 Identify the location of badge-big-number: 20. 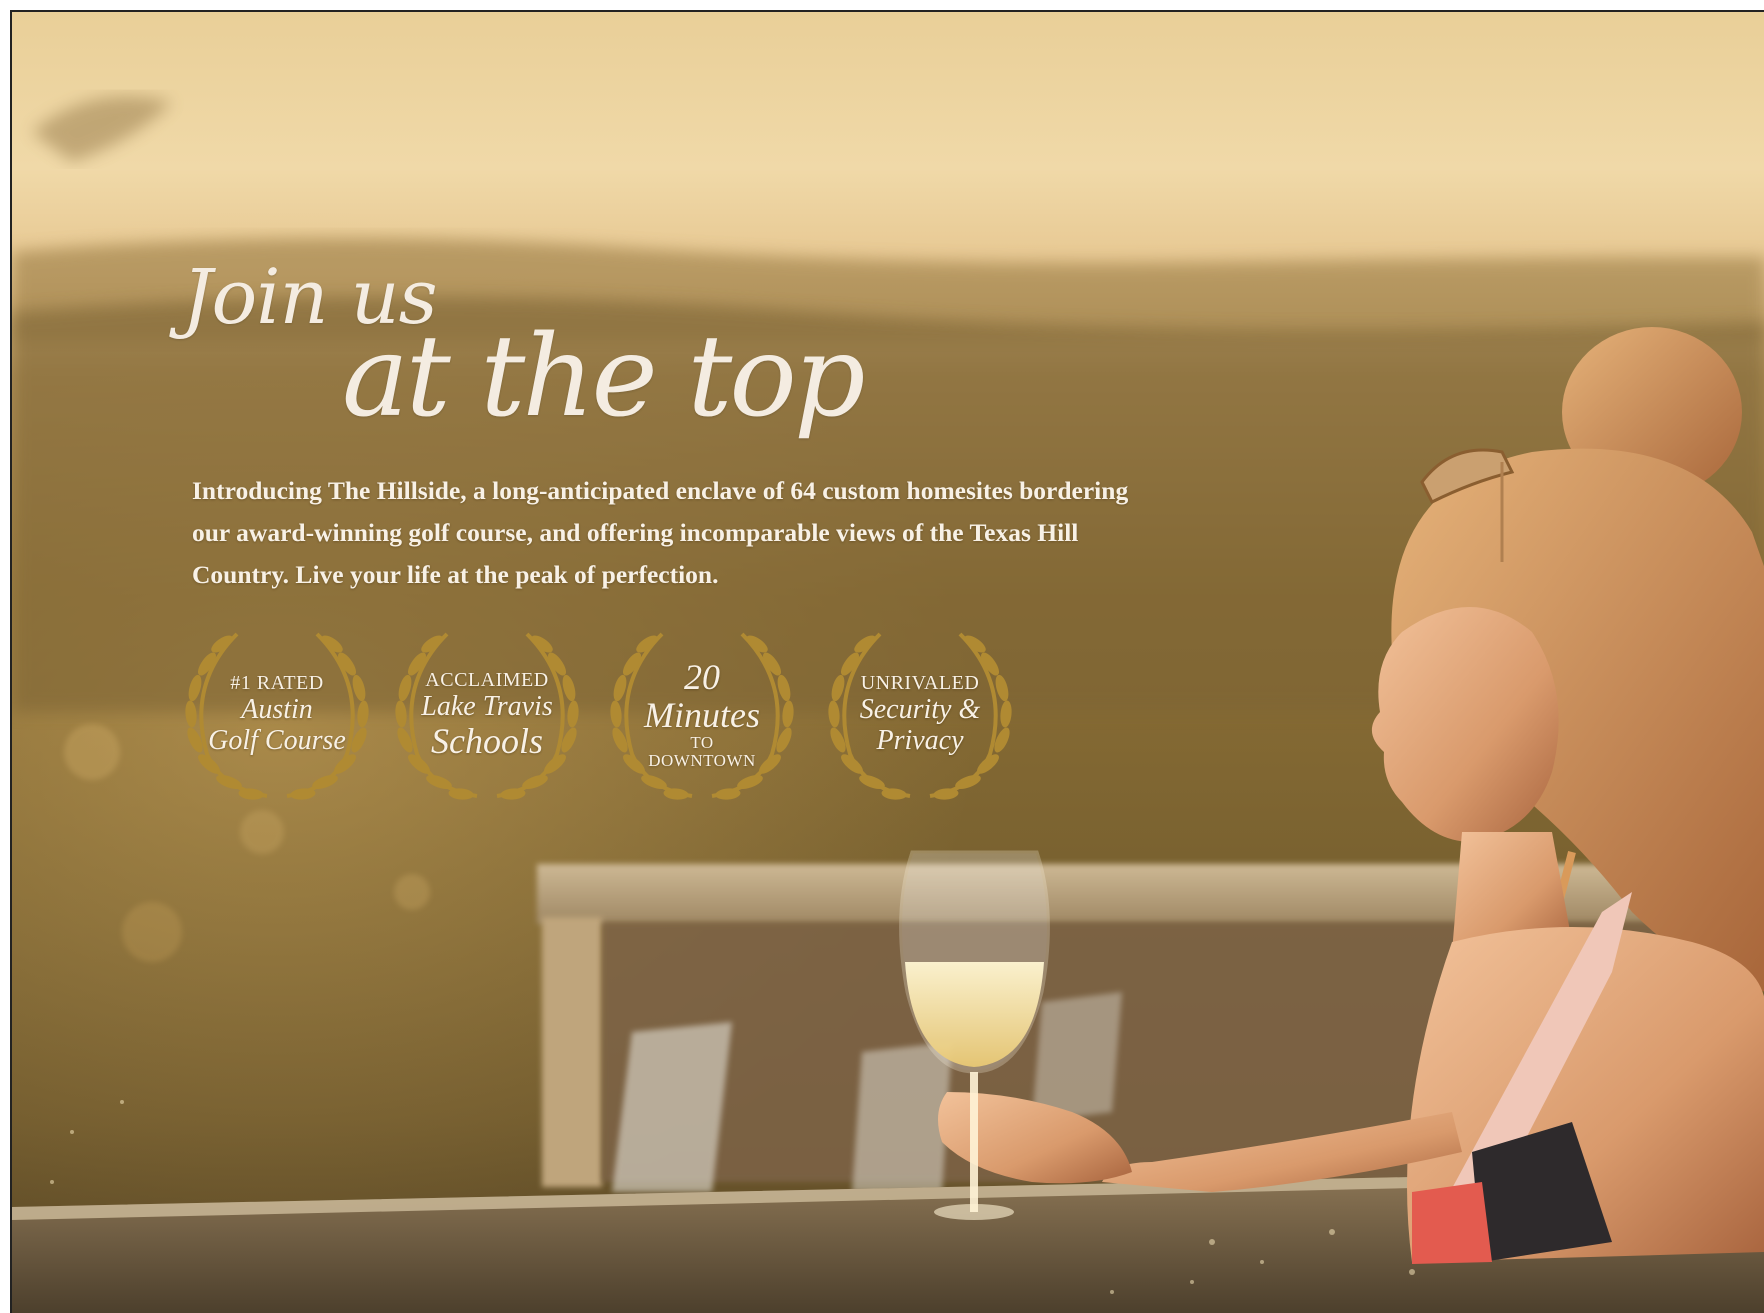
(702, 677).